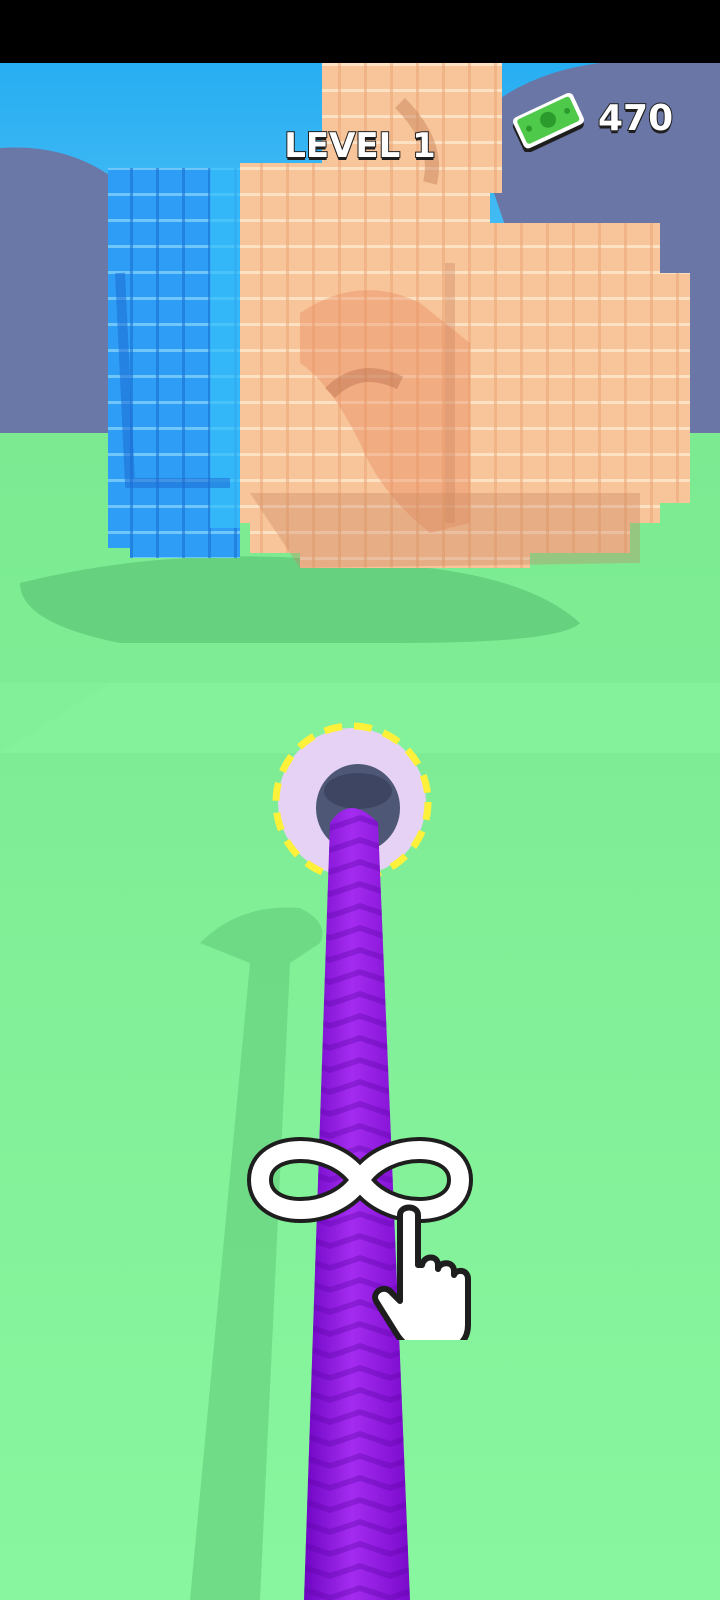  What do you see at coordinates (360, 1180) in the screenshot?
I see `infinity-icon` at bounding box center [360, 1180].